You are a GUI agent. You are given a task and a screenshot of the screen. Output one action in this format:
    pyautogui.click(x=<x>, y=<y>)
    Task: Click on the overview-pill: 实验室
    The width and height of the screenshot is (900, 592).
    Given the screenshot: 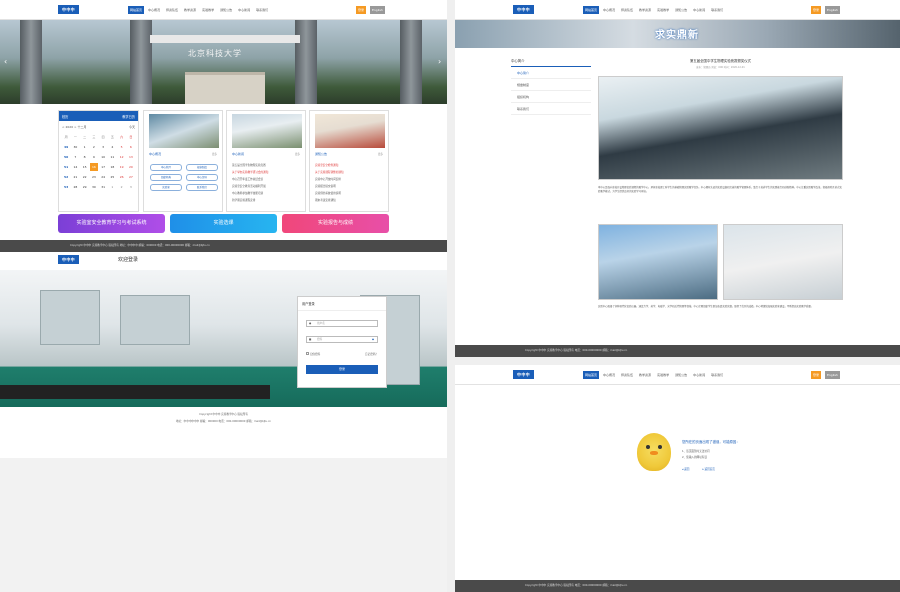 What is the action you would take?
    pyautogui.click(x=166, y=187)
    